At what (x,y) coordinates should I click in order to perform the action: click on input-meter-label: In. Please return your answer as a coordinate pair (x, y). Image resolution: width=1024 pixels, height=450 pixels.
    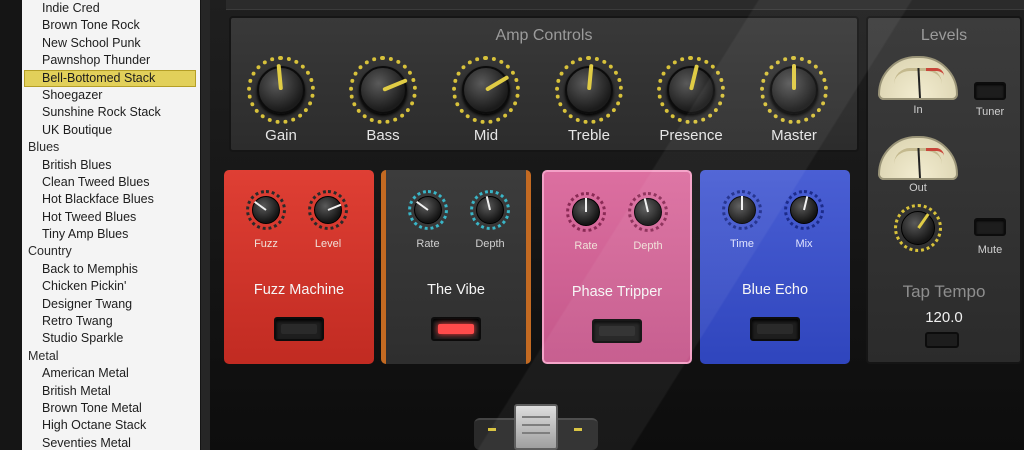
    Looking at the image, I should click on (918, 110).